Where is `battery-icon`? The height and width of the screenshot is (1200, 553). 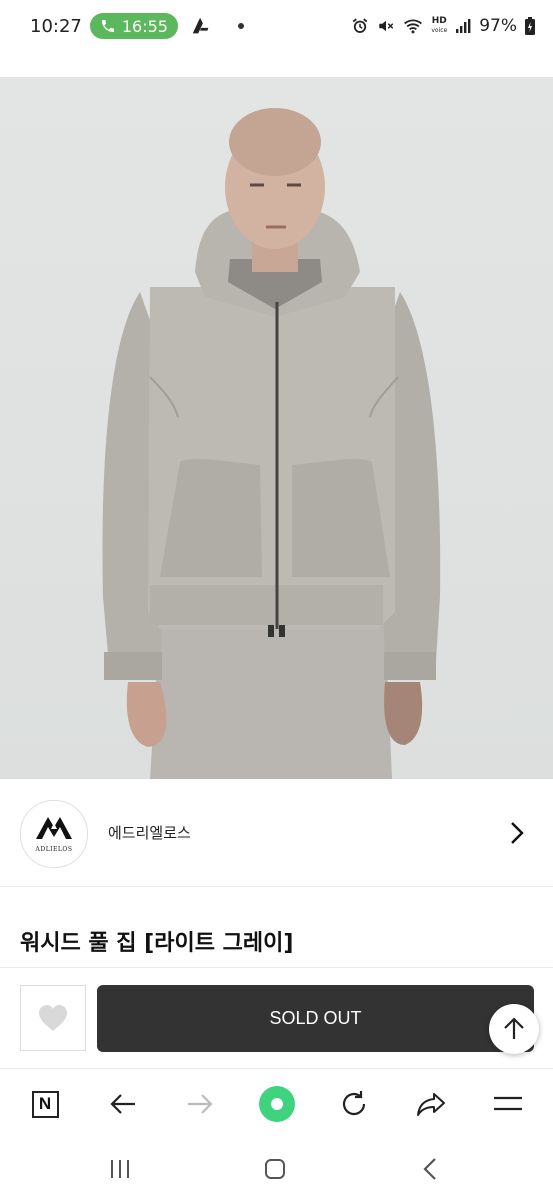
battery-icon is located at coordinates (530, 26).